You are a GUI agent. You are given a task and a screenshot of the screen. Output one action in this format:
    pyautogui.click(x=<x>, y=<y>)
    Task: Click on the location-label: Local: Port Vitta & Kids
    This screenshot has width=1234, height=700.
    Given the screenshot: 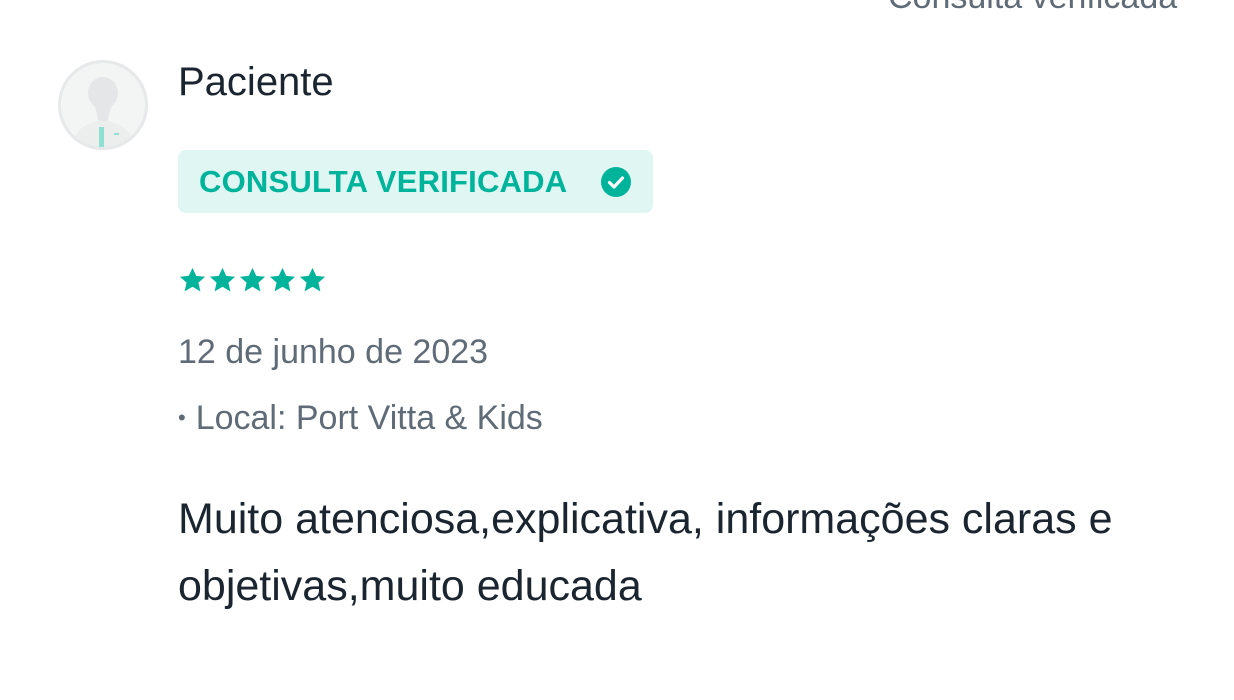 What is the action you would take?
    pyautogui.click(x=369, y=418)
    